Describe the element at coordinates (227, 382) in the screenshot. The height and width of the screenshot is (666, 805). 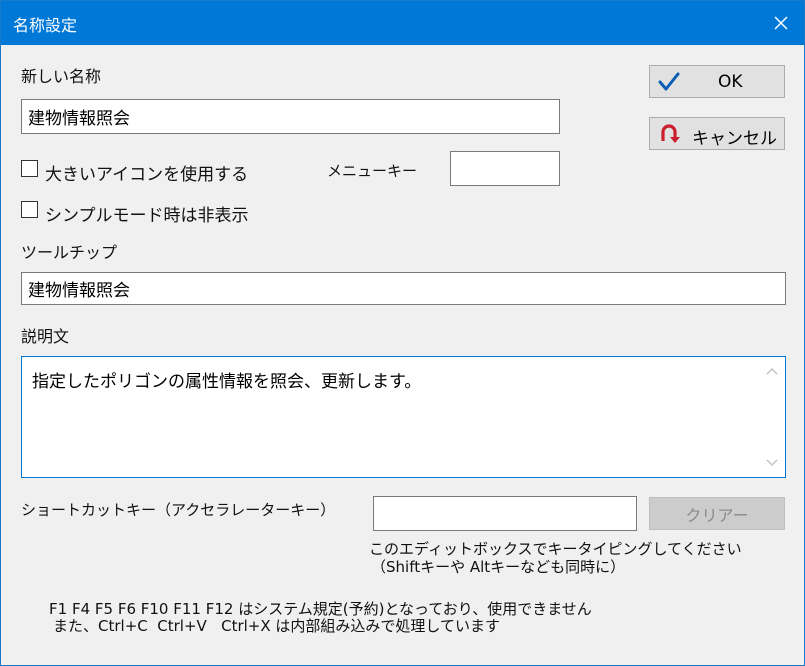
I see `description-text: 指定したポリゴンの属性情報を照会、更新します。` at that location.